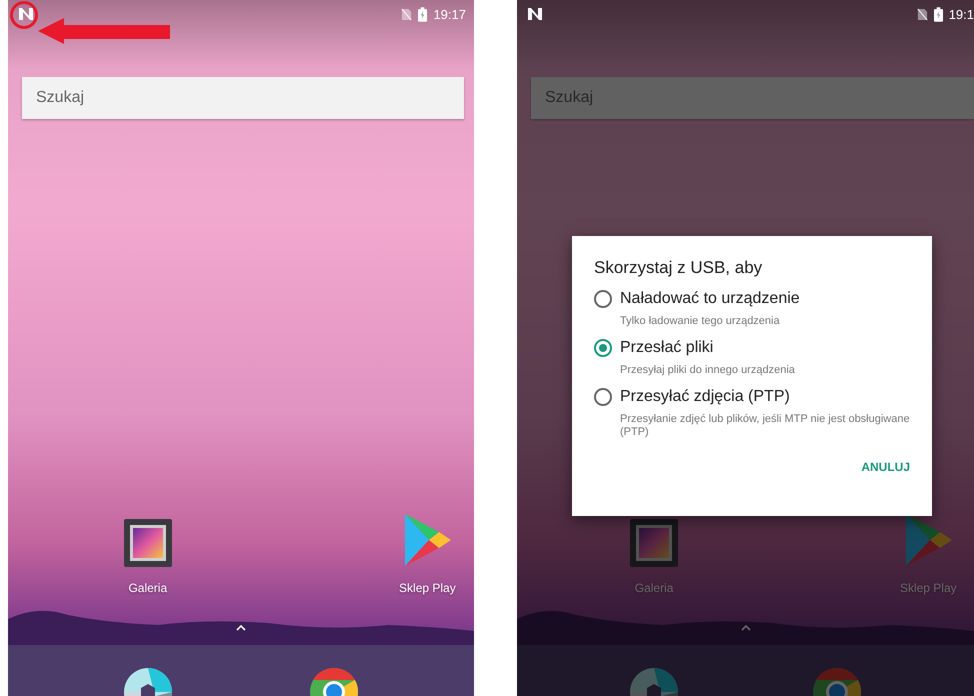 The height and width of the screenshot is (696, 974). Describe the element at coordinates (708, 371) in the screenshot. I see `option-description: Przesyłaj pliki do innego urządzenia` at that location.